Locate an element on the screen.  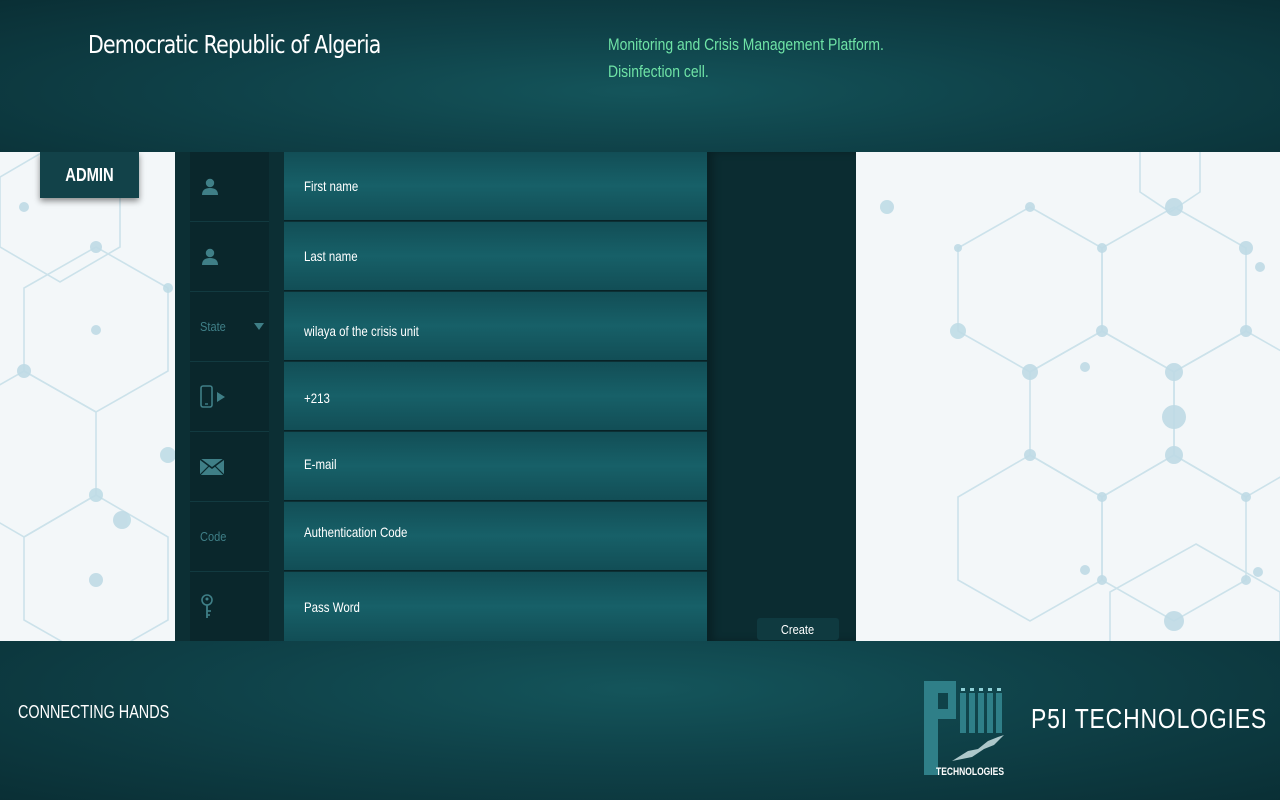
phone-icon-cell is located at coordinates (229, 397).